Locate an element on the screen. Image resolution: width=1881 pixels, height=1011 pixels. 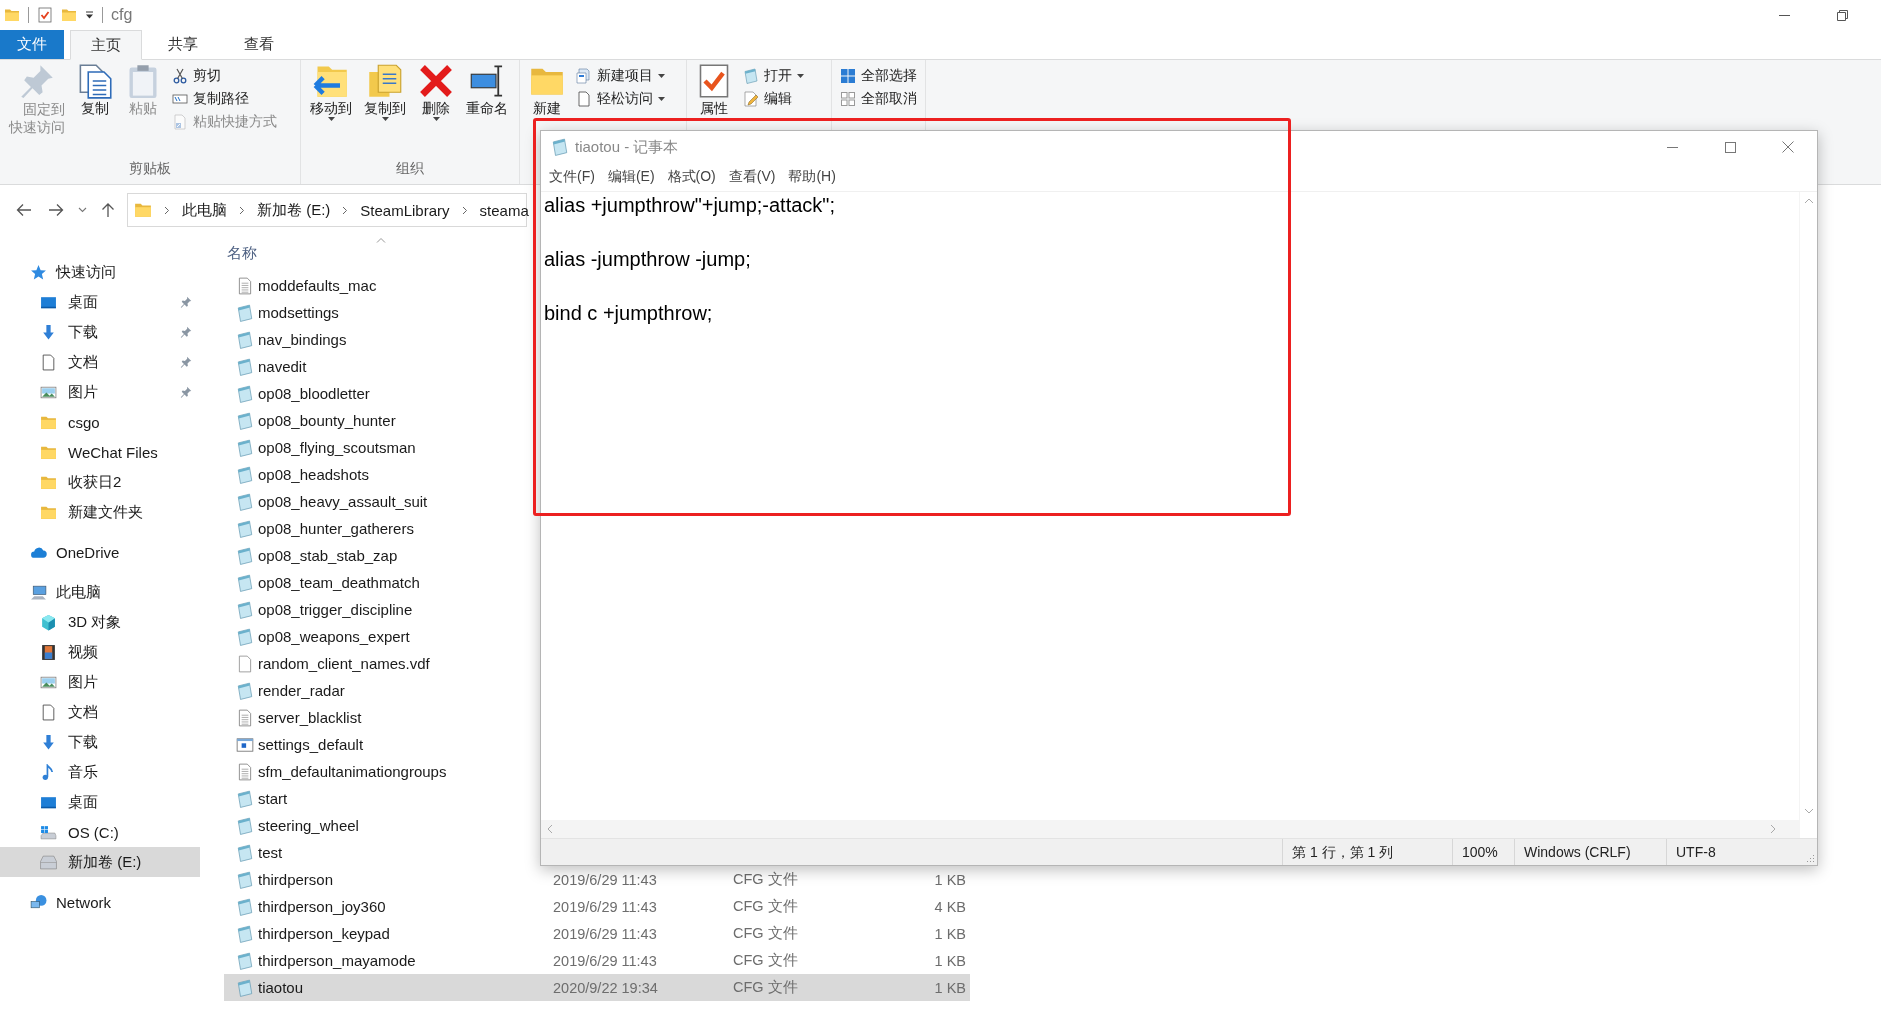
chevron-right-icon is located at coordinates (345, 210).